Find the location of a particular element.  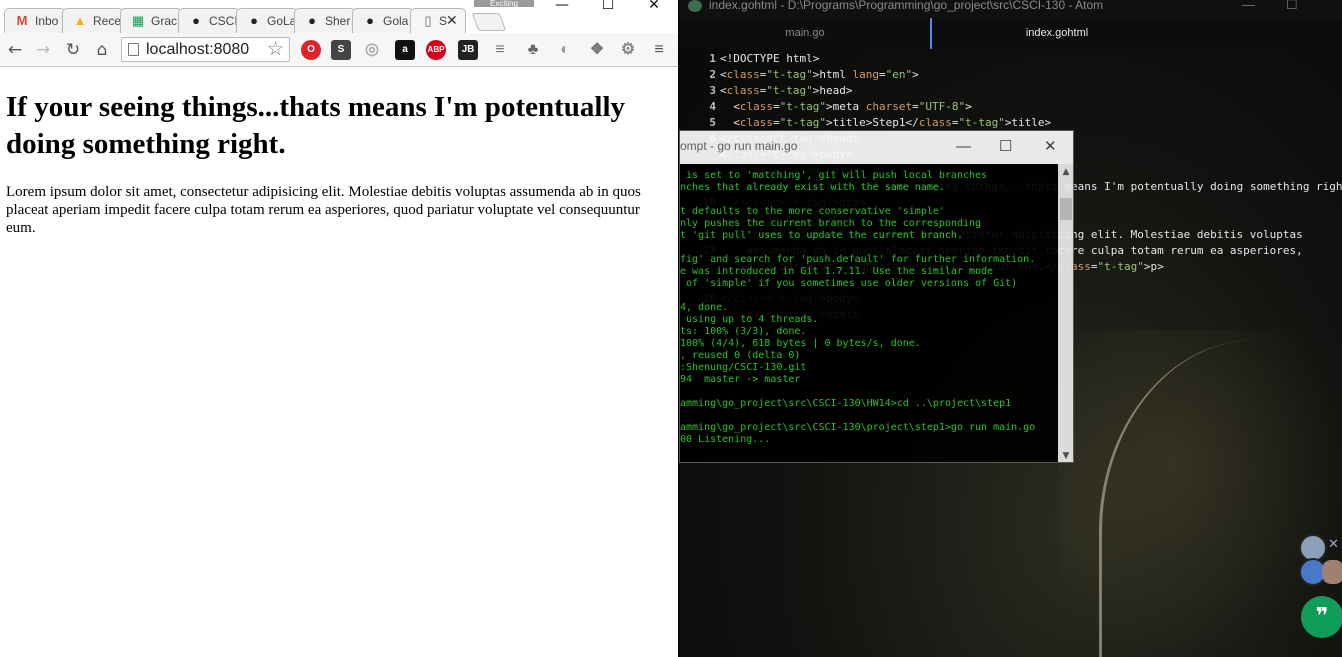

scroll-up-icon: ▲ is located at coordinates (1065, 172).